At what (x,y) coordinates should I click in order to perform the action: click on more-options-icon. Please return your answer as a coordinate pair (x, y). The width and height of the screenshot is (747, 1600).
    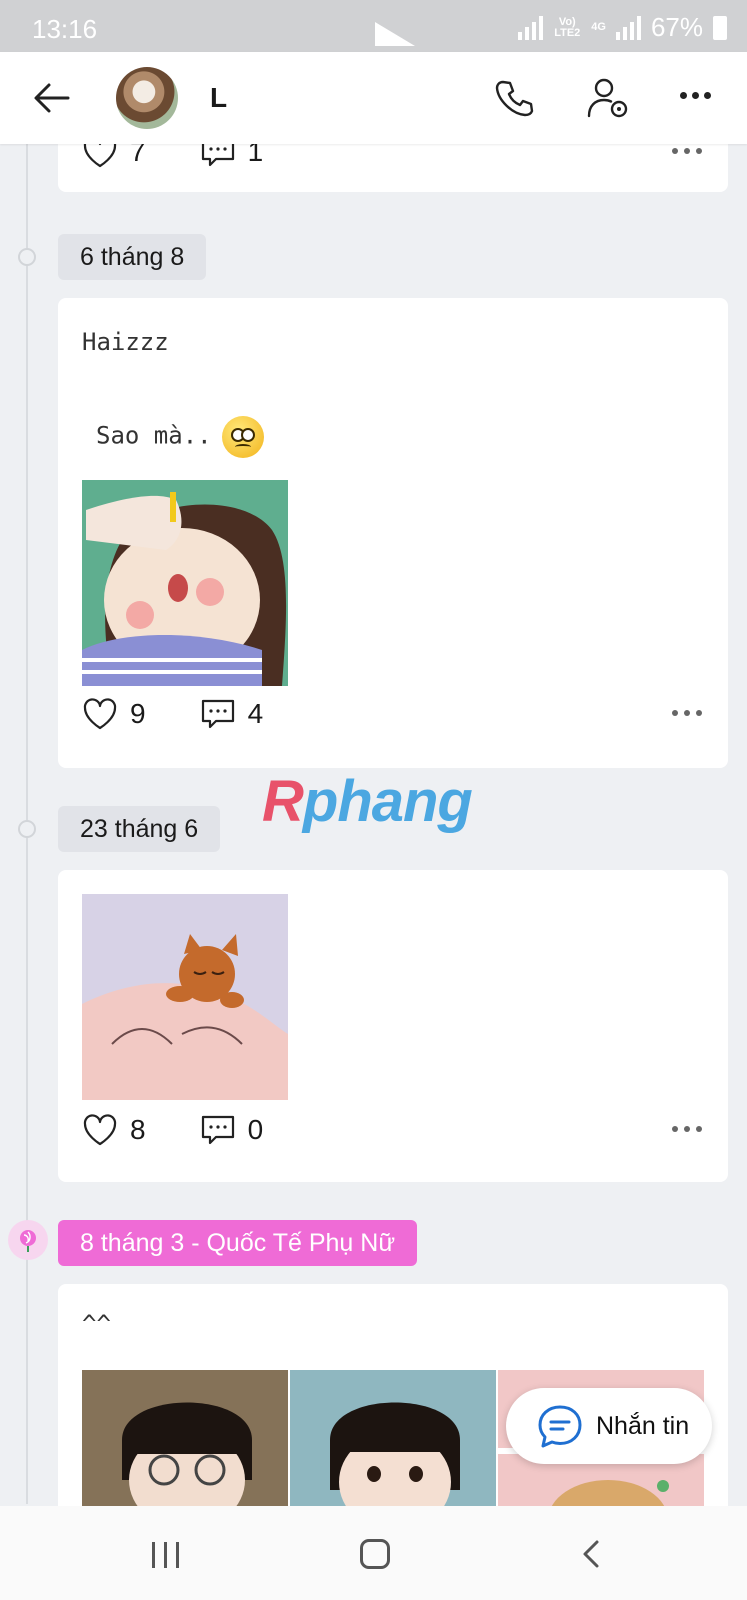
    Looking at the image, I should click on (695, 95).